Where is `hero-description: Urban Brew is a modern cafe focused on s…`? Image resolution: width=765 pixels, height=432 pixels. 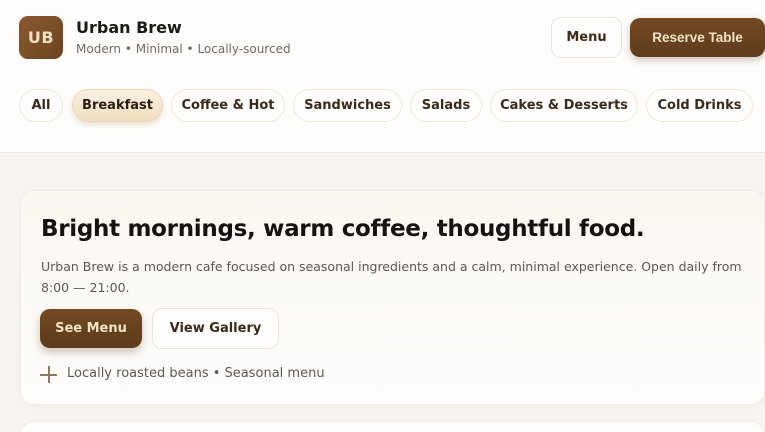
hero-description: Urban Brew is a modern cafe focused on s… is located at coordinates (391, 277).